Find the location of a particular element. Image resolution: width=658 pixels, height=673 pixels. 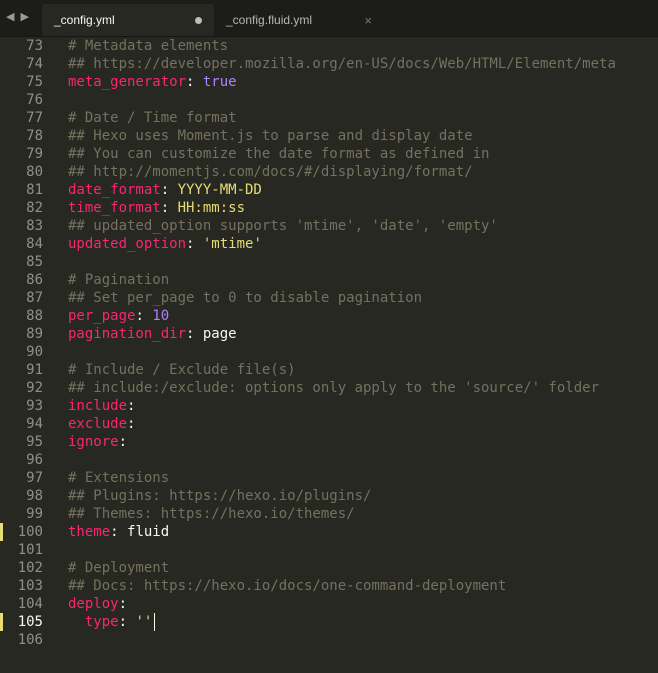

yaml-key: deploy is located at coordinates (93, 604).